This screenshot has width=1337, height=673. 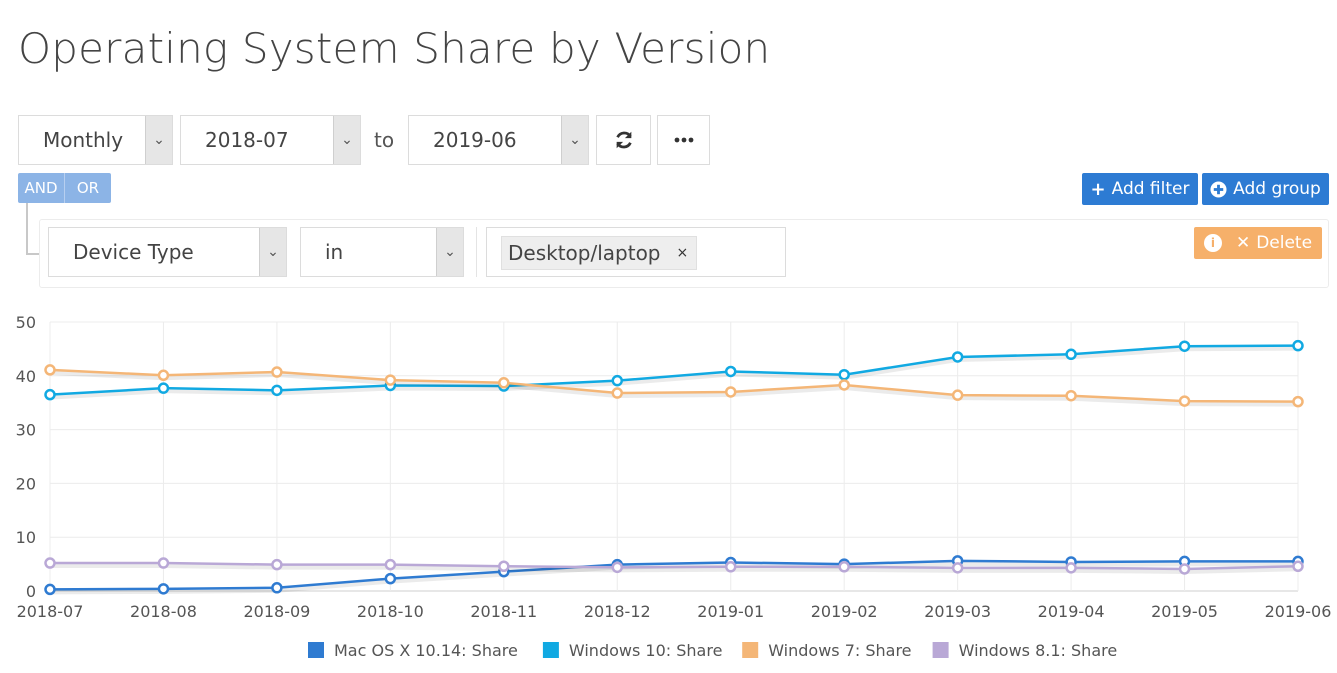 What do you see at coordinates (50, 611) in the screenshot?
I see `x-tick-label: 2018-07` at bounding box center [50, 611].